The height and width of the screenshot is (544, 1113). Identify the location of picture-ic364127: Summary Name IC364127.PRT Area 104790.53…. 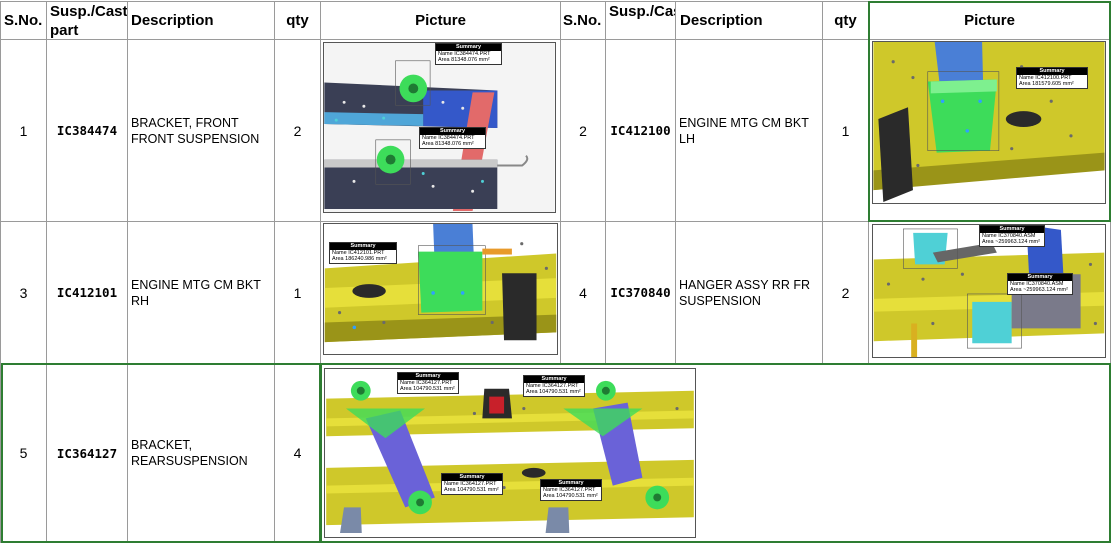
(510, 453).